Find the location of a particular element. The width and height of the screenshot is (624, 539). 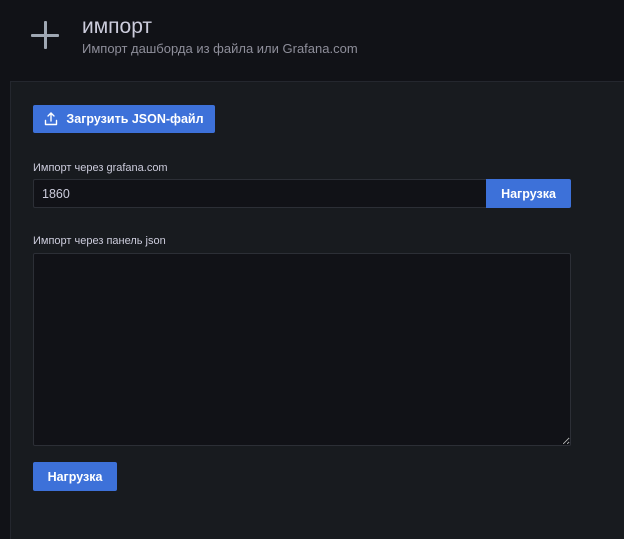

json-import-label: Импорт через панель json is located at coordinates (99, 241).